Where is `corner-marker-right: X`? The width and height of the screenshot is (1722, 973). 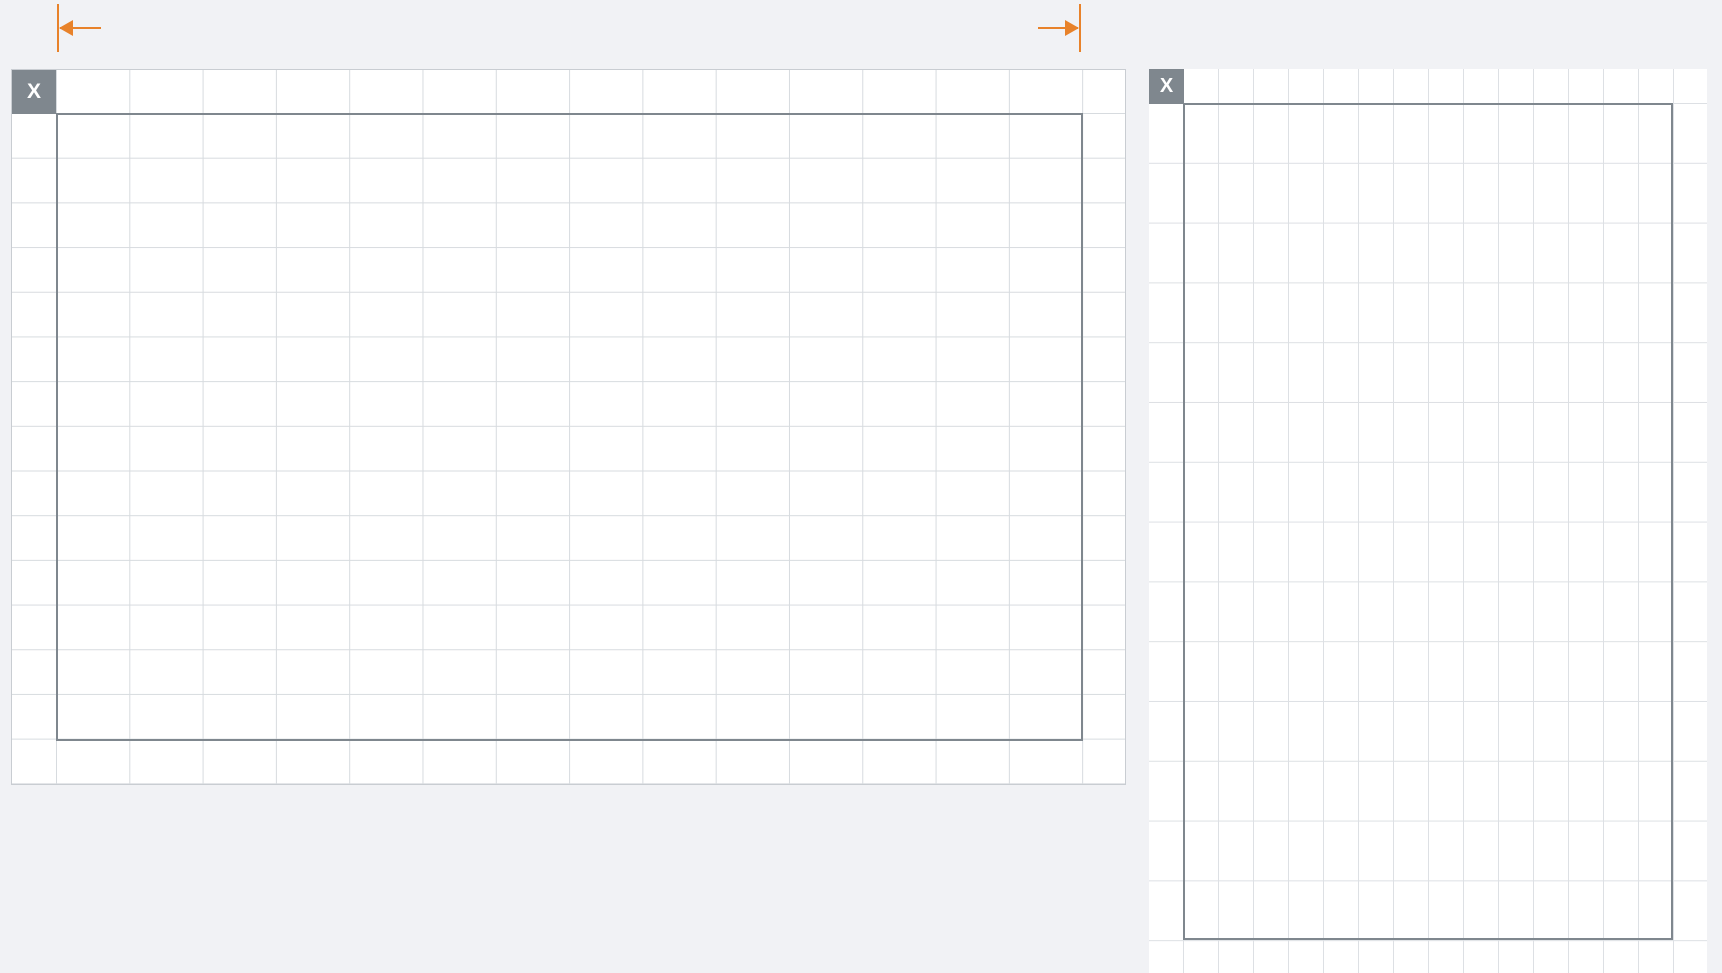 corner-marker-right: X is located at coordinates (1166, 86).